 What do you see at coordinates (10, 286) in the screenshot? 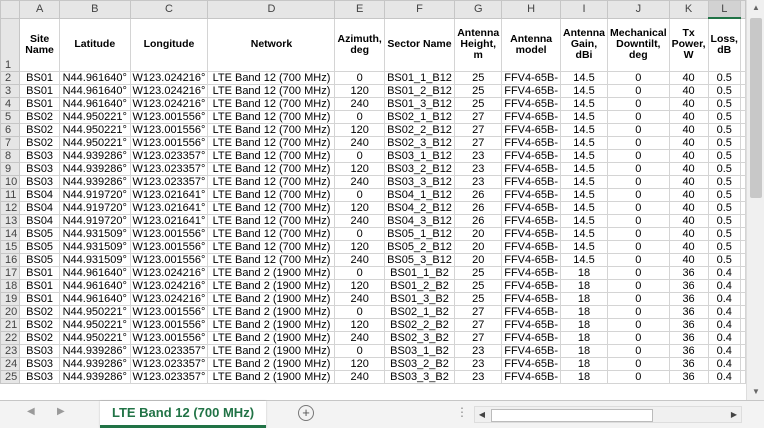
I see `row-header: 18` at bounding box center [10, 286].